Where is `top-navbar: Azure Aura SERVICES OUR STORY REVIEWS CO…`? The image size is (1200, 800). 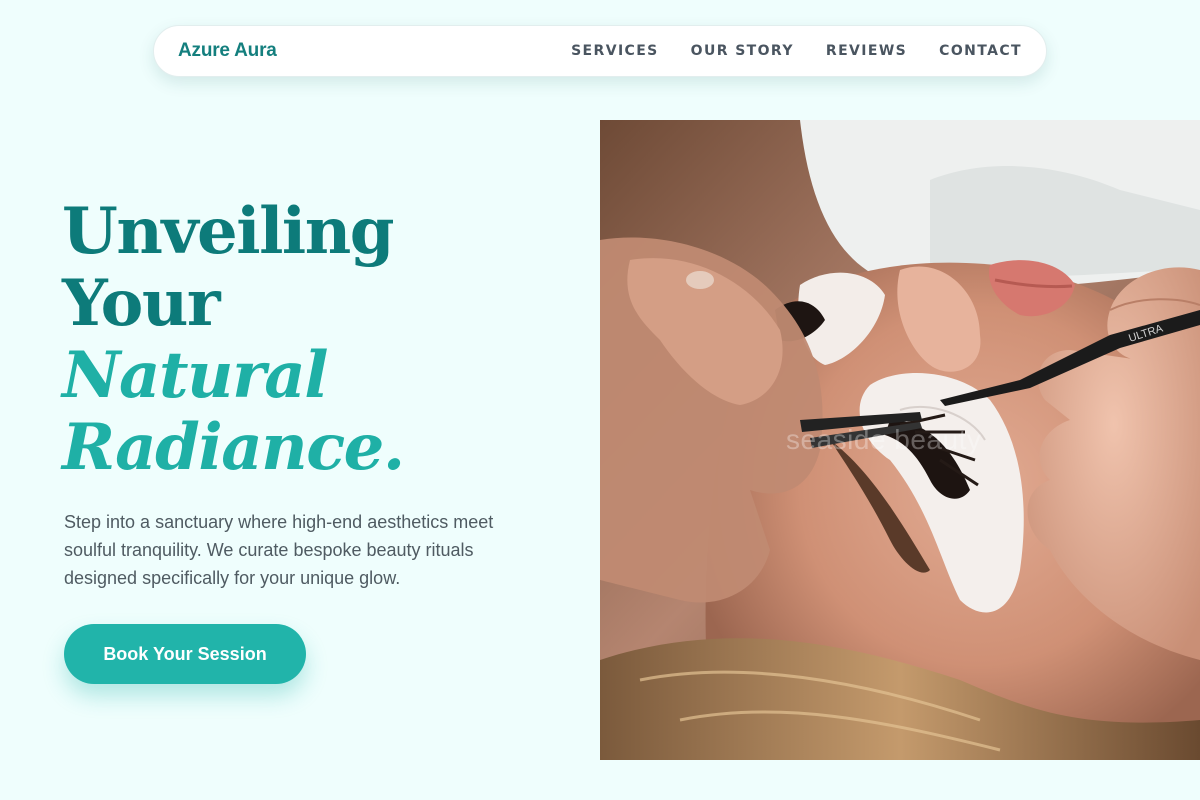 top-navbar: Azure Aura SERVICES OUR STORY REVIEWS CO… is located at coordinates (600, 51).